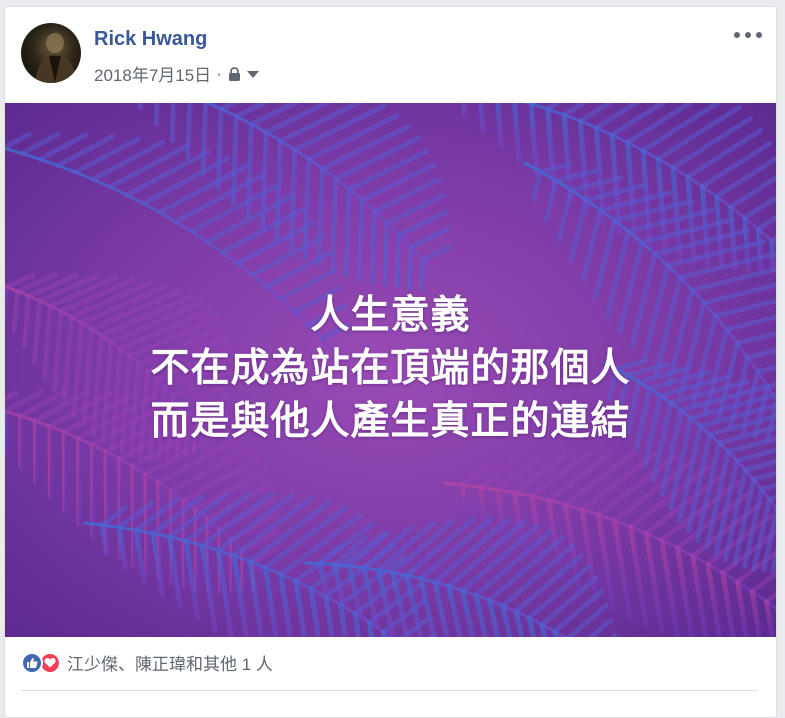 The image size is (785, 718). Describe the element at coordinates (170, 662) in the screenshot. I see `reaction-names: 江少傑、陳正瑋和其他 1 人` at that location.